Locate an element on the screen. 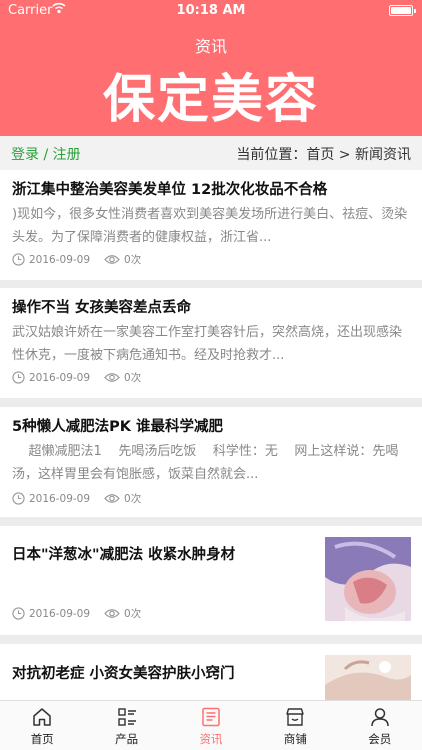 Image resolution: width=422 pixels, height=750 pixels. brand-logo: 保定美容 is located at coordinates (210, 100).